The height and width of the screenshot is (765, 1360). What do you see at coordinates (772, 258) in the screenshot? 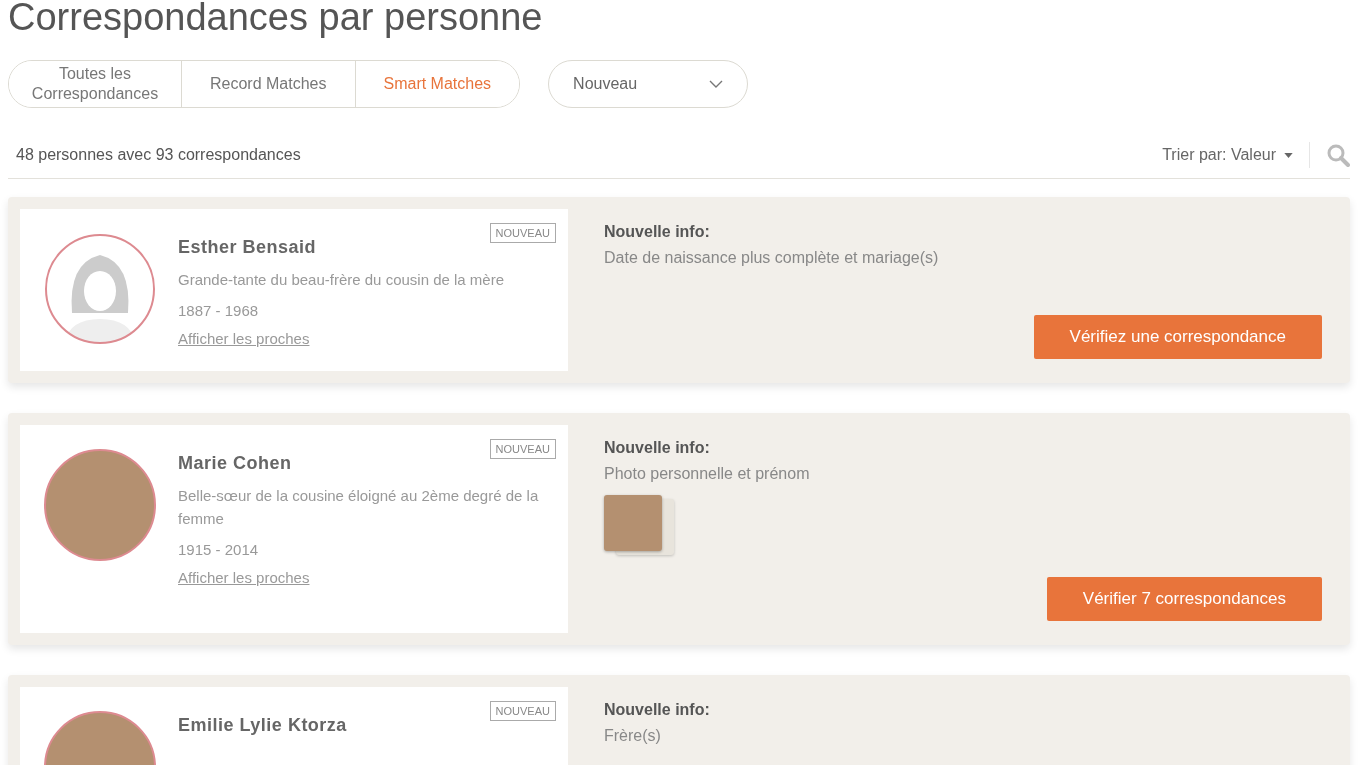
I see `info-text: Date de naissance plus complète et mariage(s)` at bounding box center [772, 258].